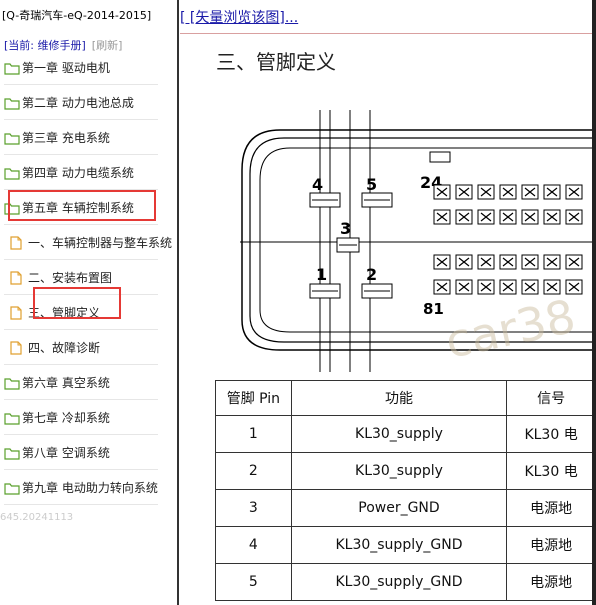  I want to click on tree-item-label: 第七章 冷却系统, so click(66, 418).